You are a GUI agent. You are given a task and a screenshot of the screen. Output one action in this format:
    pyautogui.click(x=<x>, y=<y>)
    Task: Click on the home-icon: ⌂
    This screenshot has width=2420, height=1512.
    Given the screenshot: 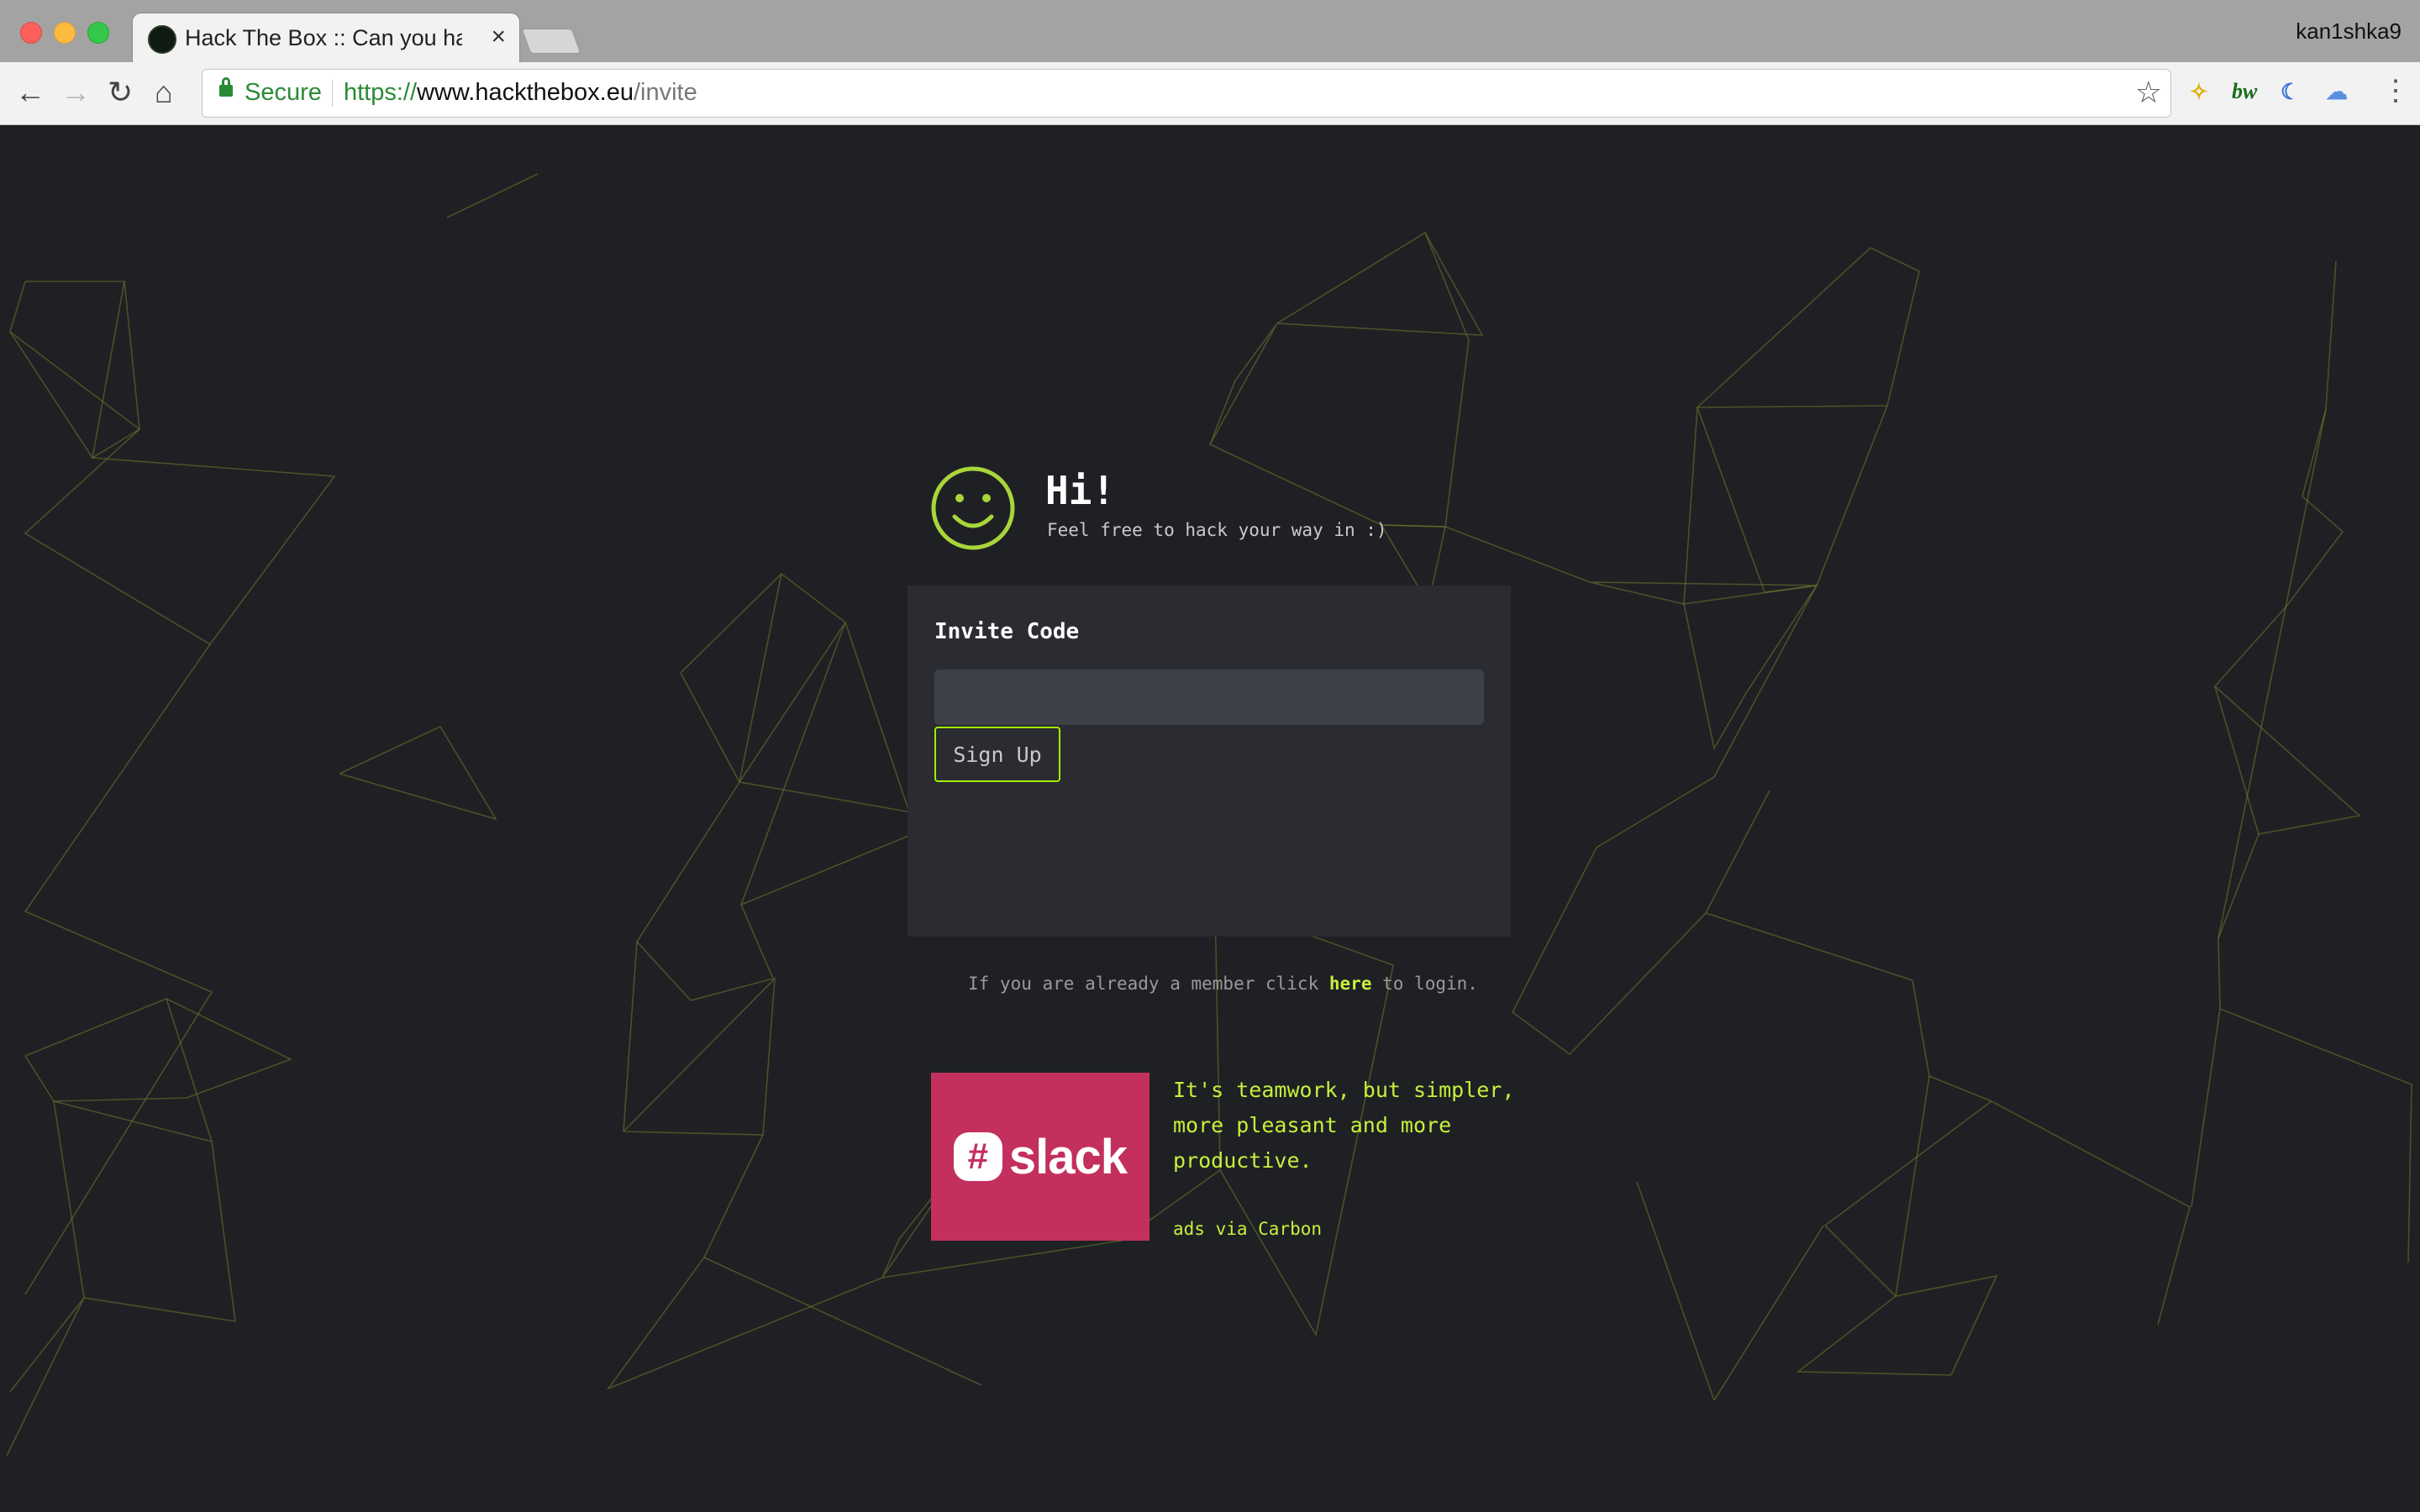 What is the action you would take?
    pyautogui.click(x=164, y=92)
    